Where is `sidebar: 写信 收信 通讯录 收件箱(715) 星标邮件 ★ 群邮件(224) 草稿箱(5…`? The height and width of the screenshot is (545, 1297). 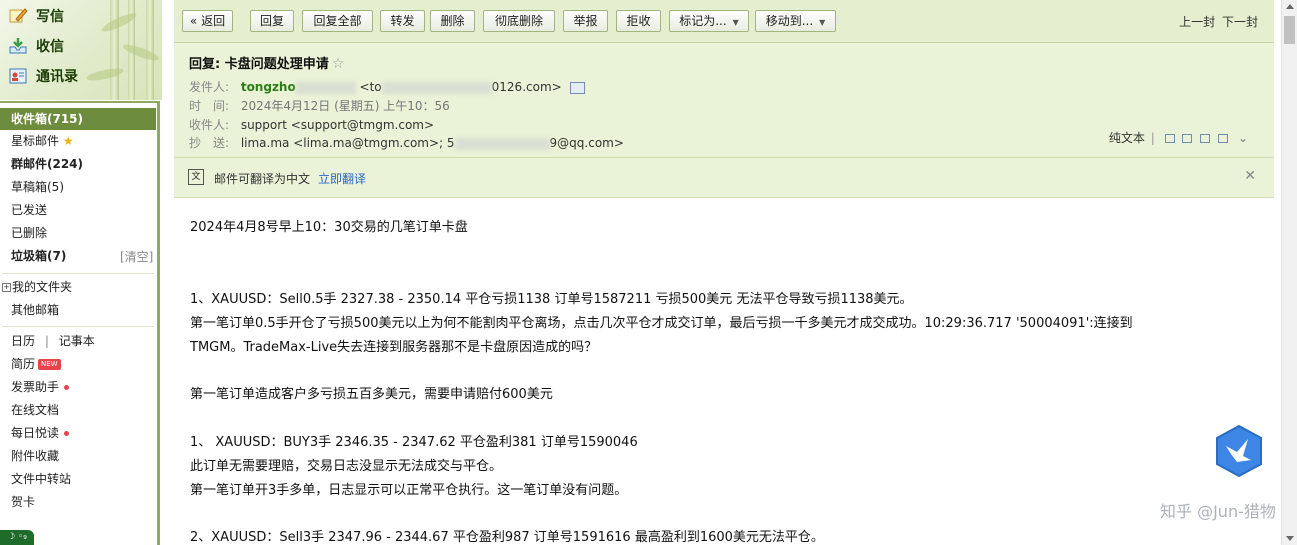 sidebar: 写信 收信 通讯录 收件箱(715) 星标邮件 ★ 群邮件(224) 草稿箱(5… is located at coordinates (81, 272).